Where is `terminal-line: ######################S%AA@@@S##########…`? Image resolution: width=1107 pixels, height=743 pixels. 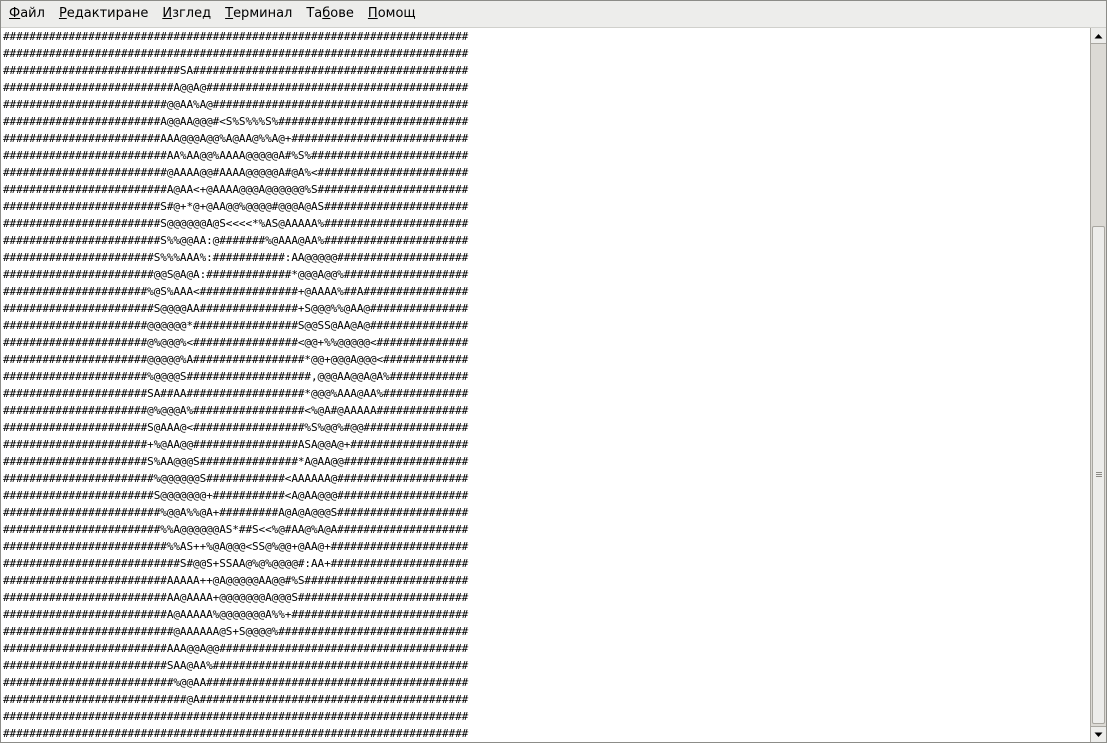
terminal-line: ######################S%AA@@@S##########… is located at coordinates (236, 461).